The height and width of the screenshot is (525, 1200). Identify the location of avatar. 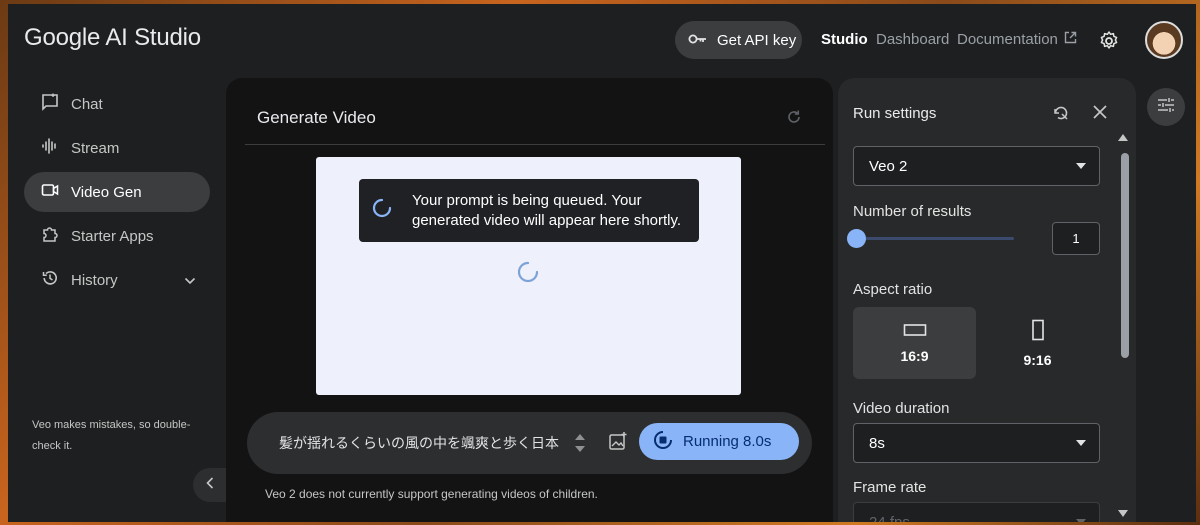
(1164, 40).